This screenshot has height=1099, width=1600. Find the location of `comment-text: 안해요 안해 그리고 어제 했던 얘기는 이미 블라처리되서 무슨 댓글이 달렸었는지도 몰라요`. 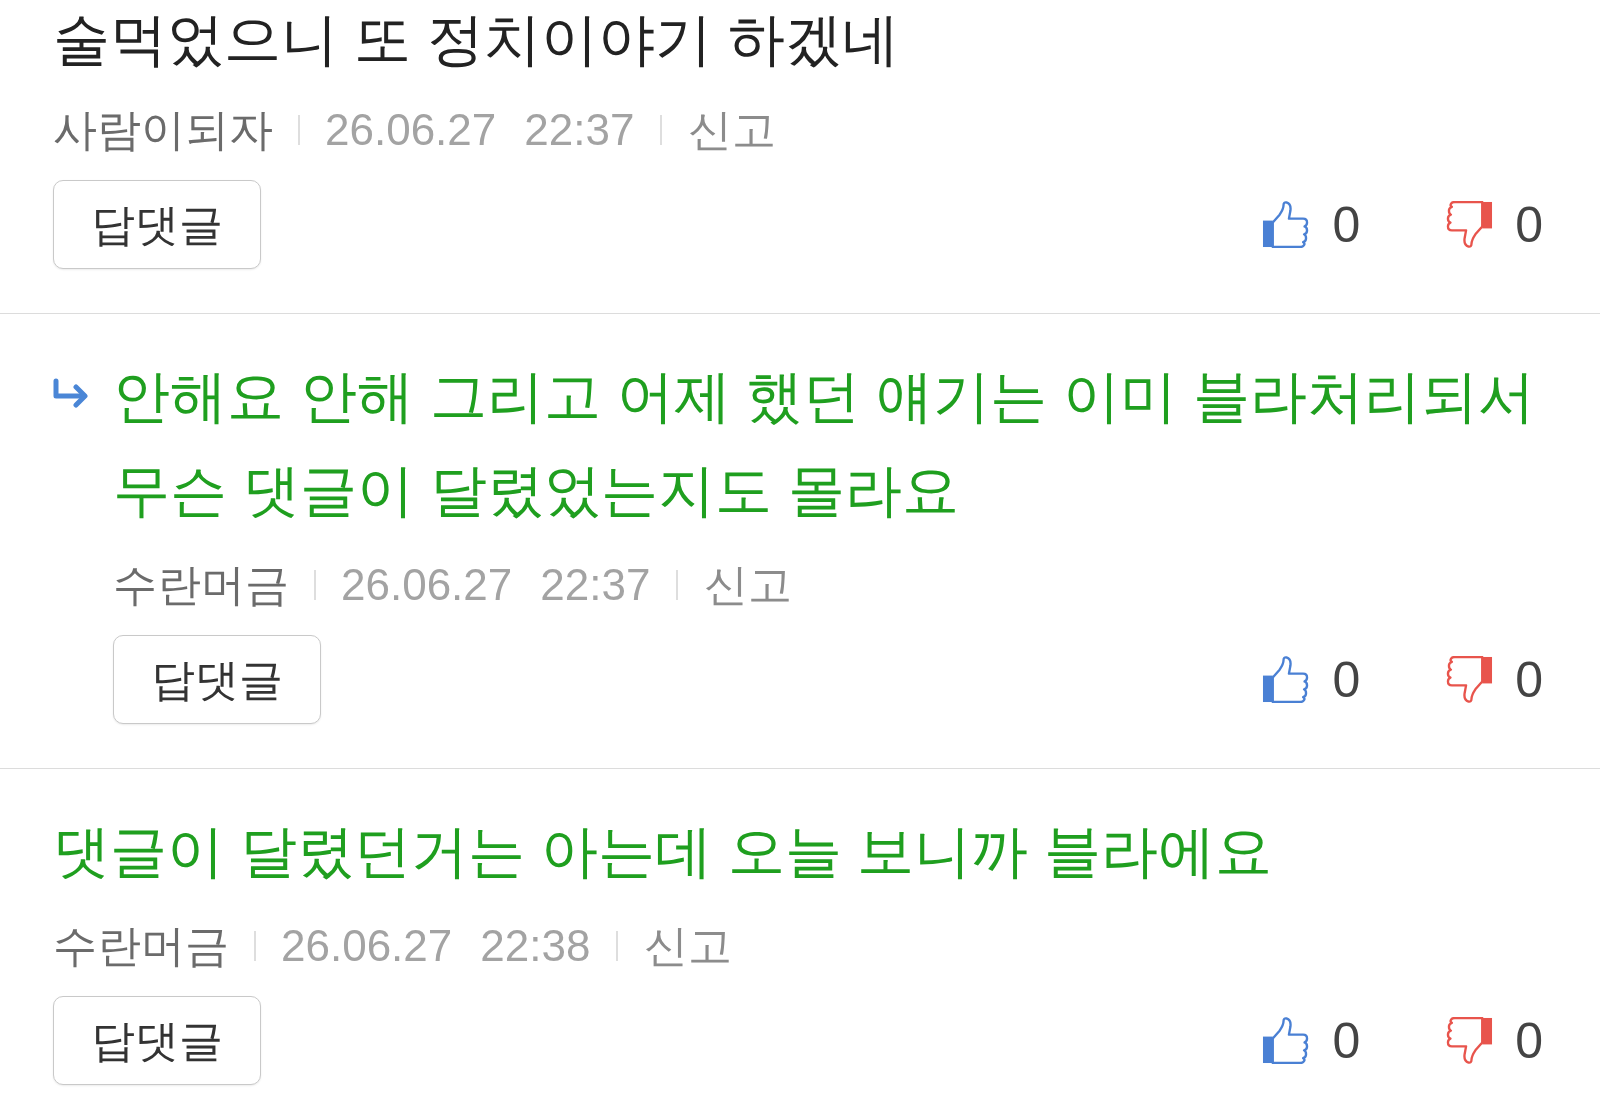

comment-text: 안해요 안해 그리고 어제 했던 얘기는 이미 블라처리되서 무슨 댓글이 달렸었는지도 몰라요 is located at coordinates (824, 443).